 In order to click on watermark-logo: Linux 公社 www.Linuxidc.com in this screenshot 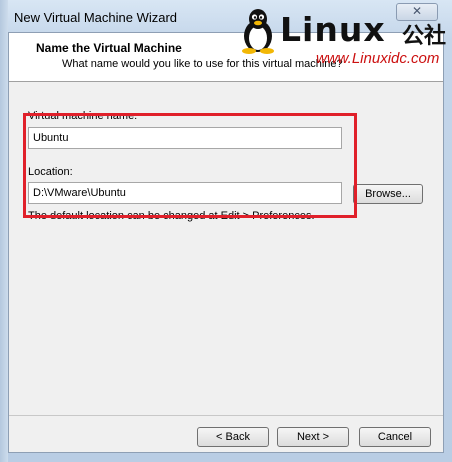, I will do `click(343, 37)`.